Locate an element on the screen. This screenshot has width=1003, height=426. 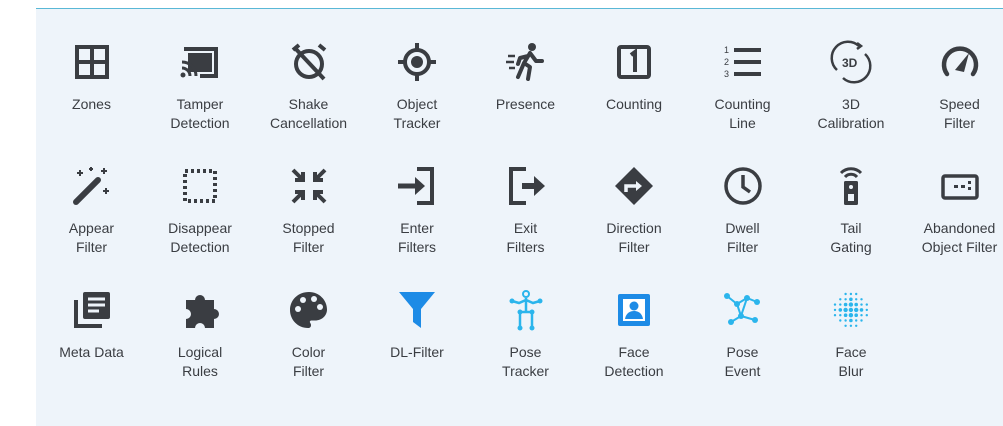
speedometer-icon is located at coordinates (952, 62).